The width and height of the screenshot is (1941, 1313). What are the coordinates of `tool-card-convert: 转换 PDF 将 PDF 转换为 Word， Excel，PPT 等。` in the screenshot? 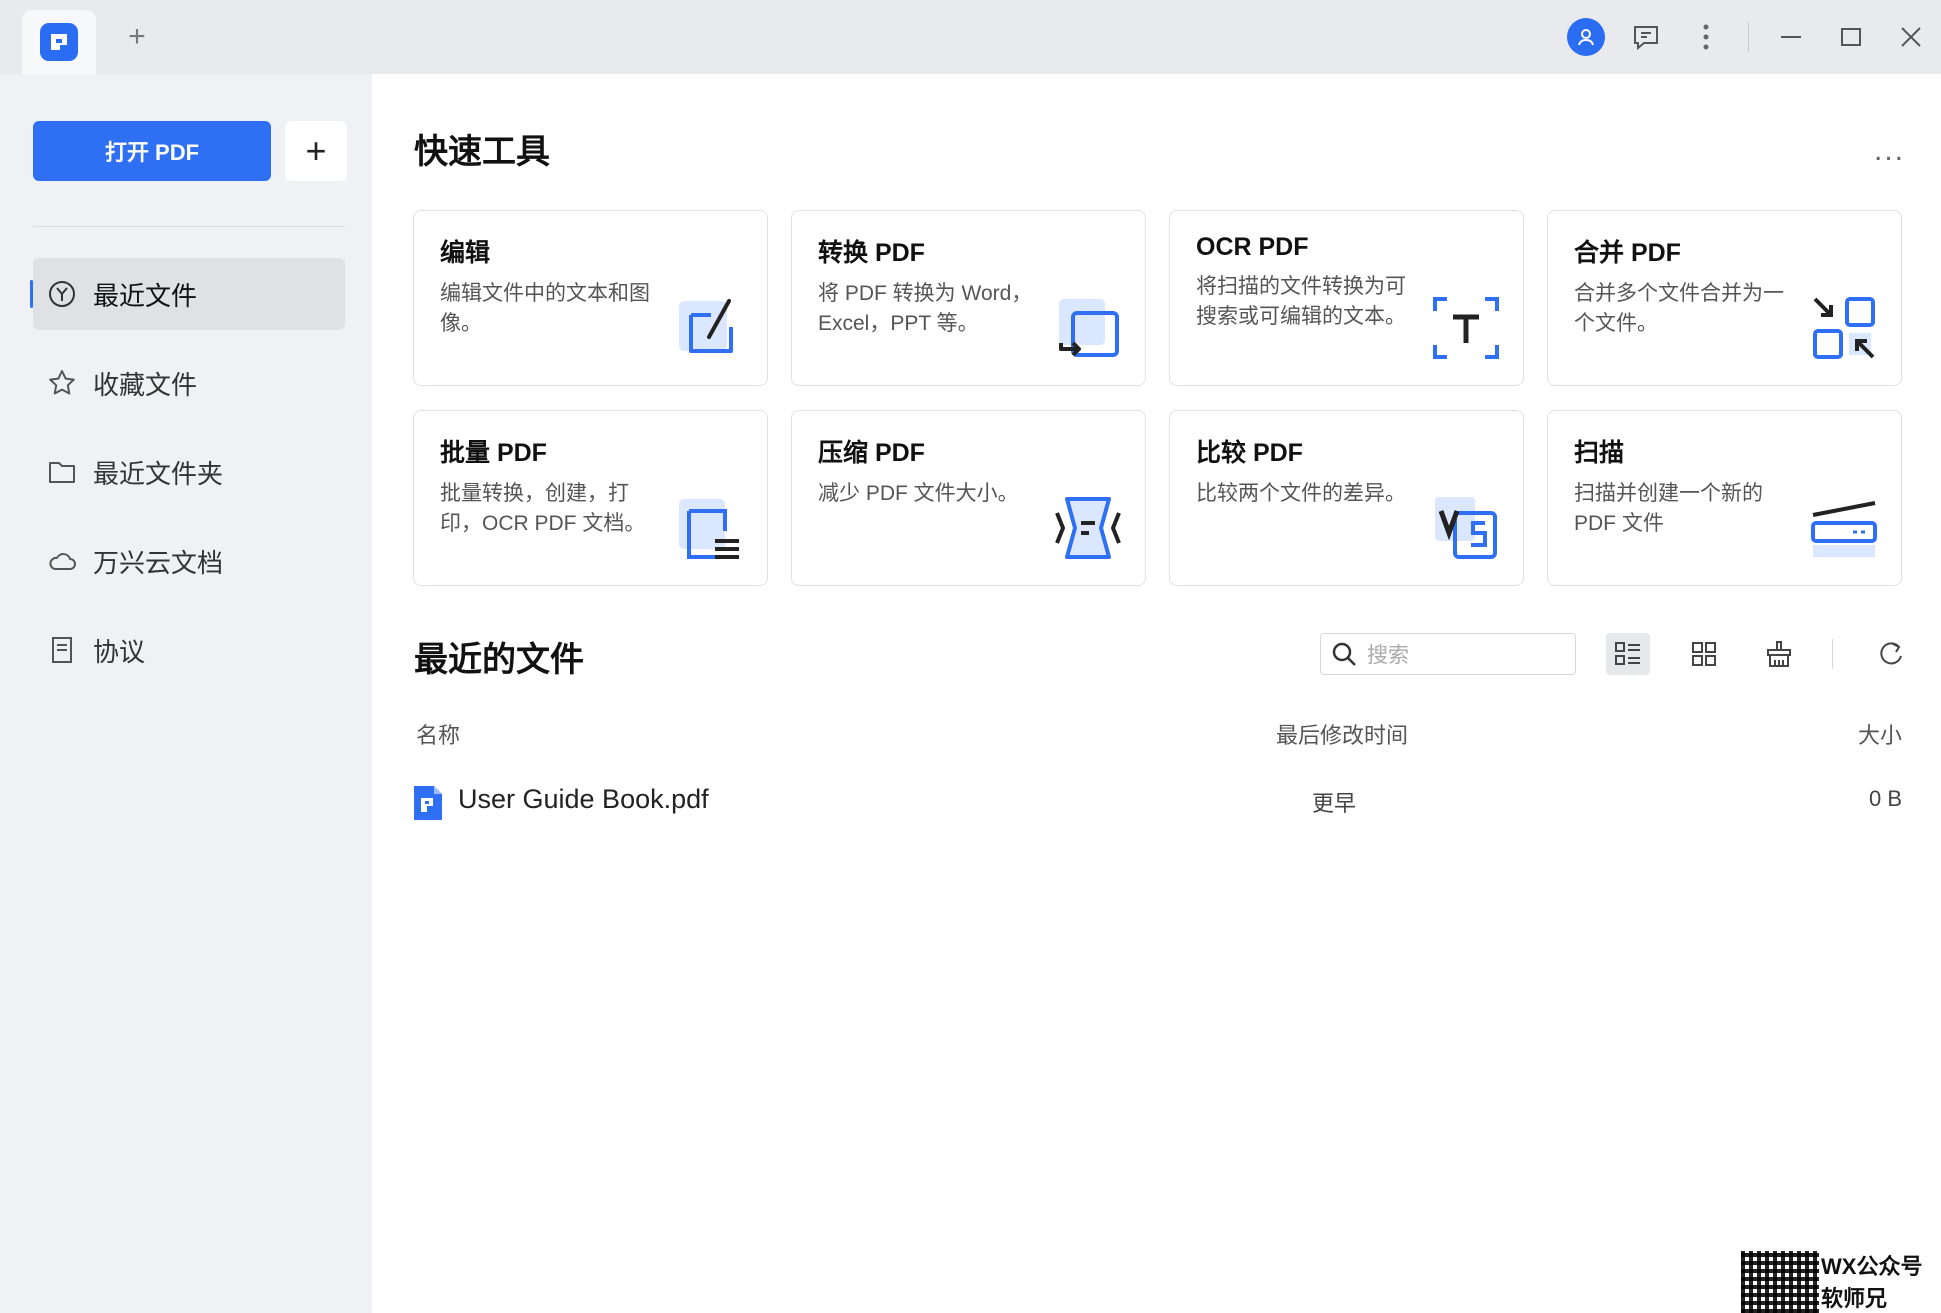 It's located at (968, 298).